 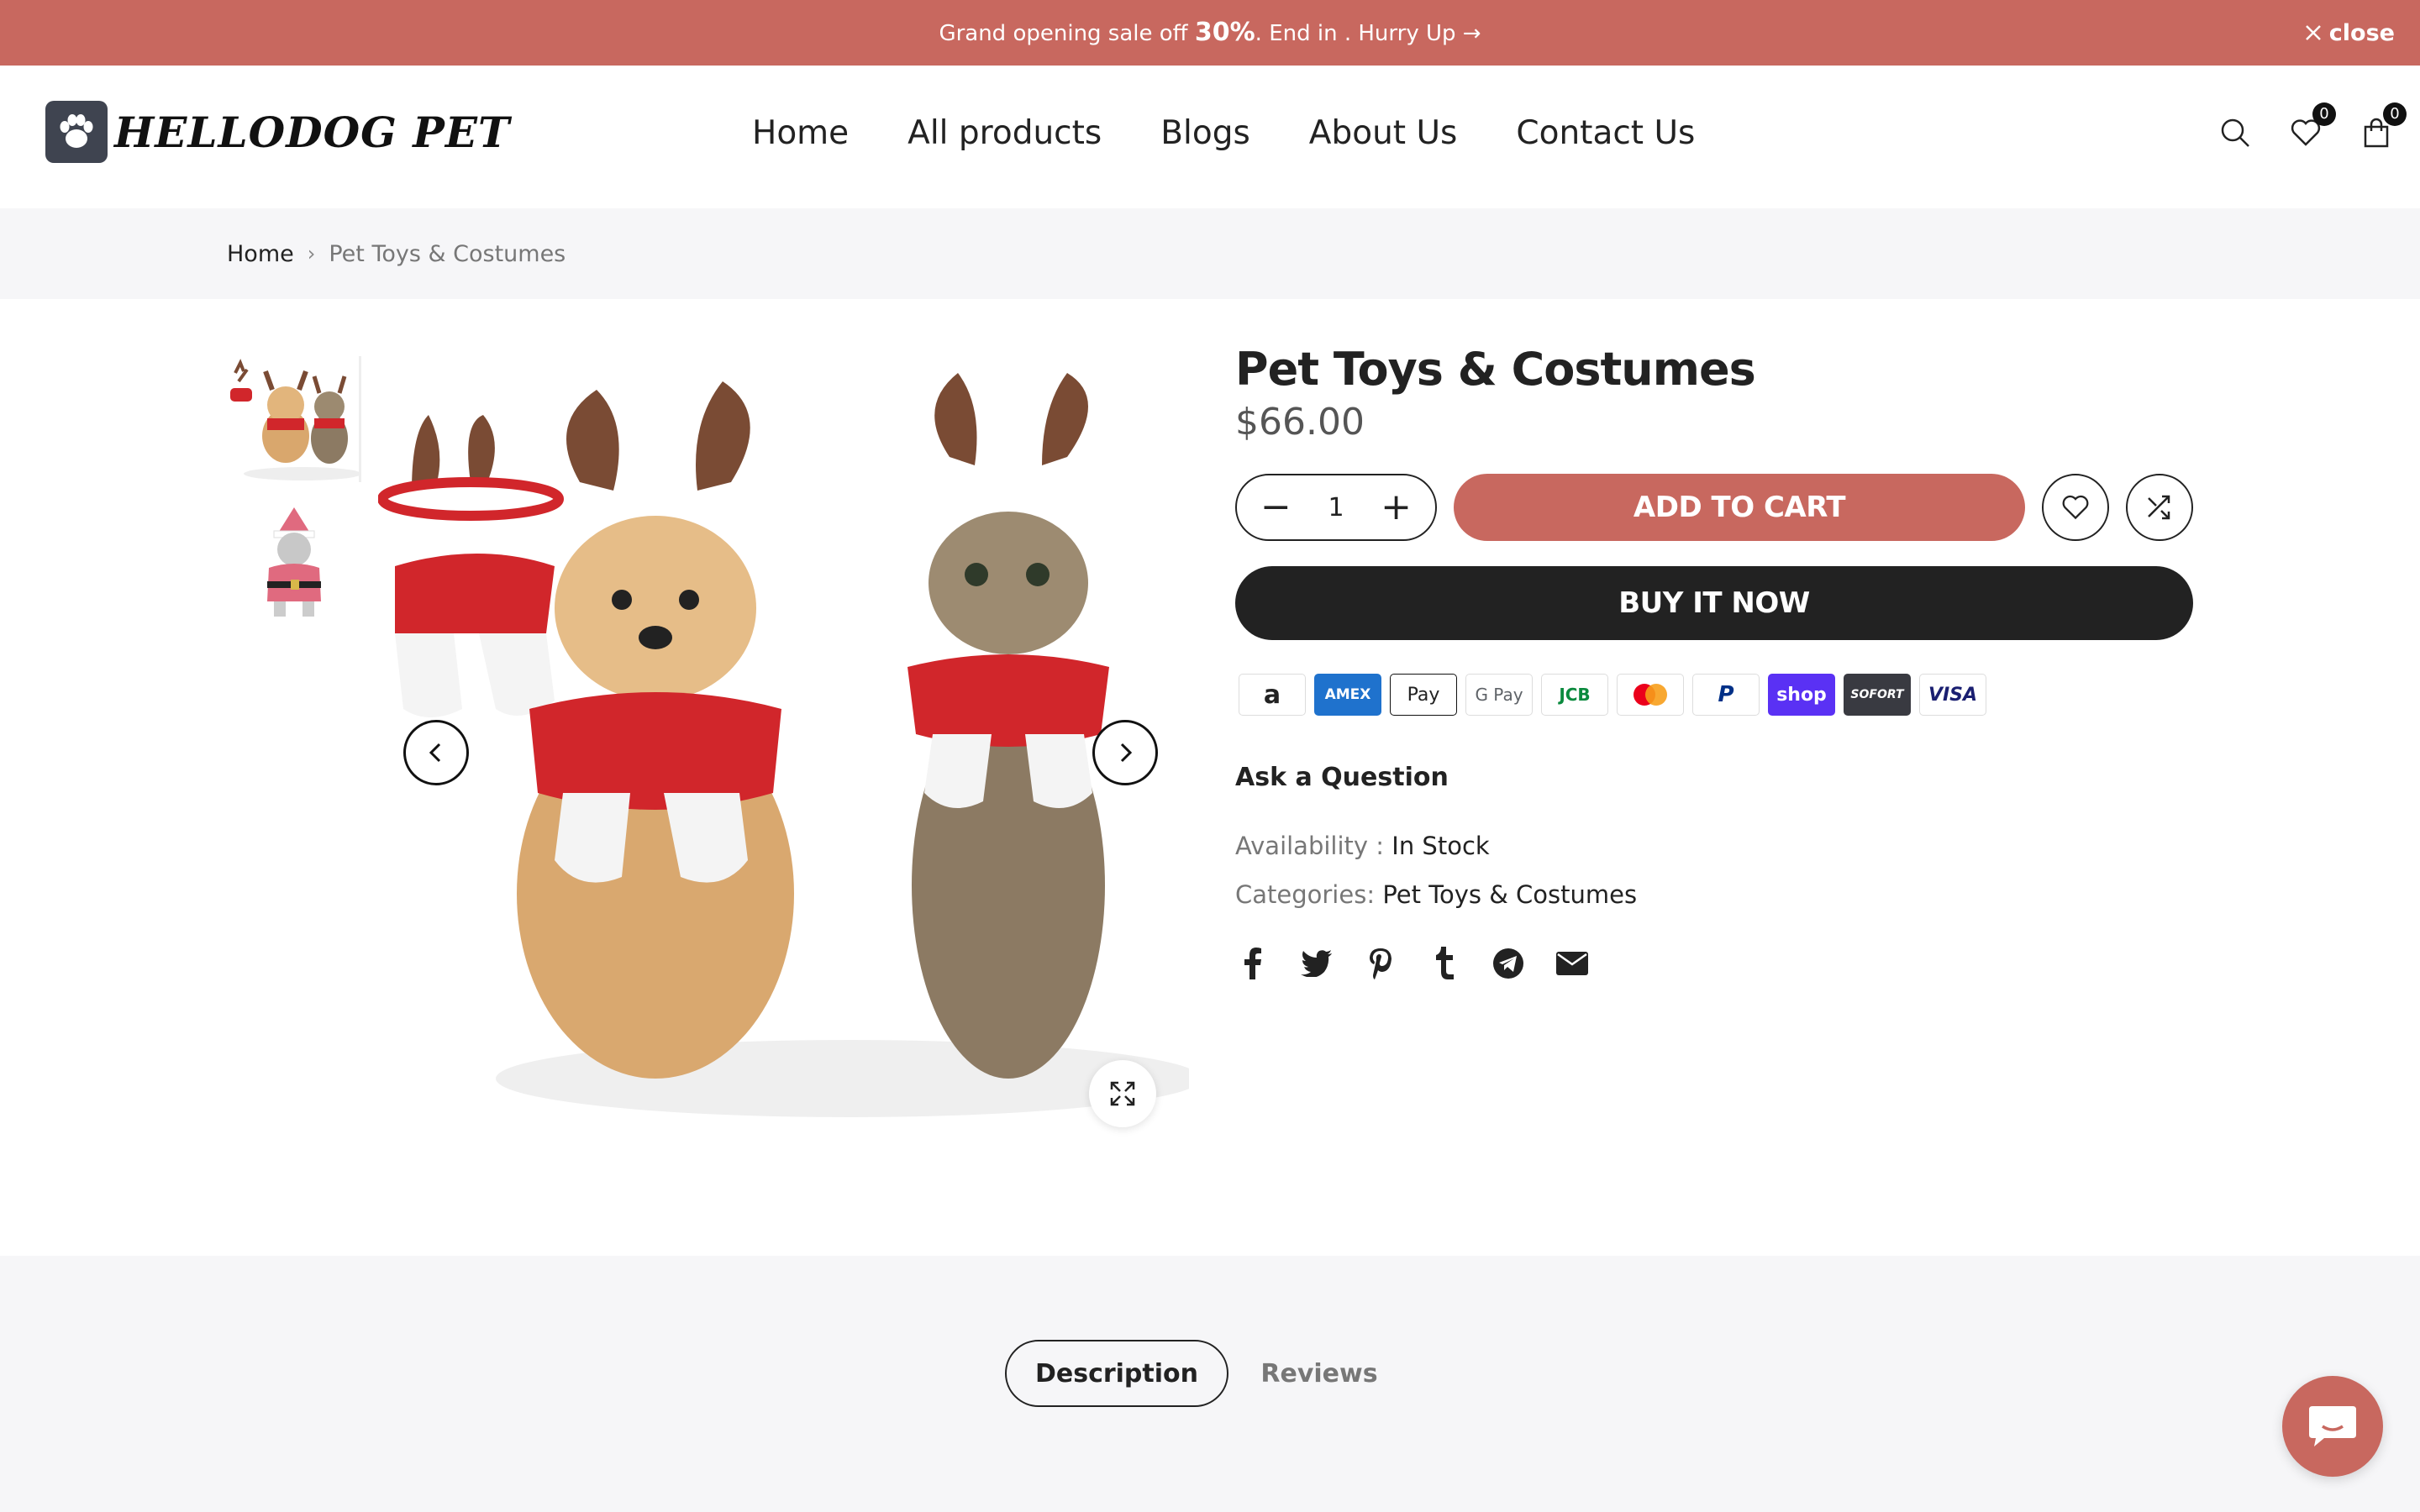 I want to click on close-icon, so click(x=2313, y=32).